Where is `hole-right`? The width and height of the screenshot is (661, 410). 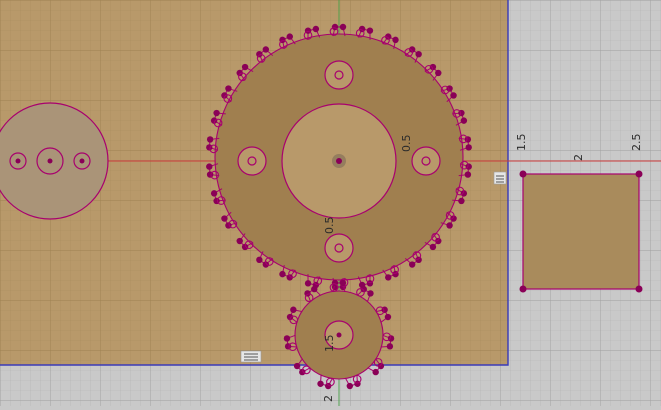 hole-right is located at coordinates (426, 161).